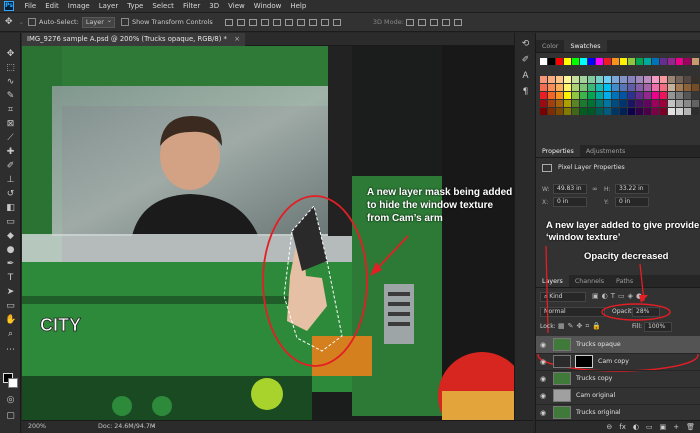  What do you see at coordinates (618, 396) in the screenshot?
I see `layer-row: ◉ Cam original` at bounding box center [618, 396].